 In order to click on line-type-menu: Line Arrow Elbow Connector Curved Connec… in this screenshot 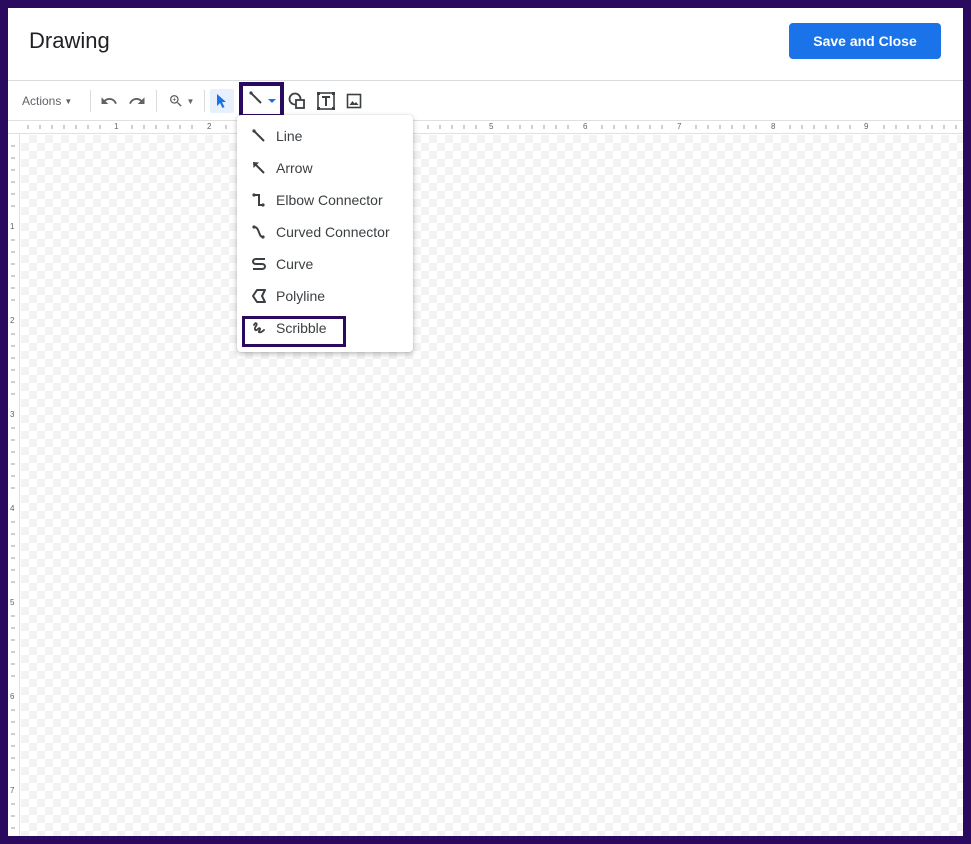, I will do `click(325, 233)`.